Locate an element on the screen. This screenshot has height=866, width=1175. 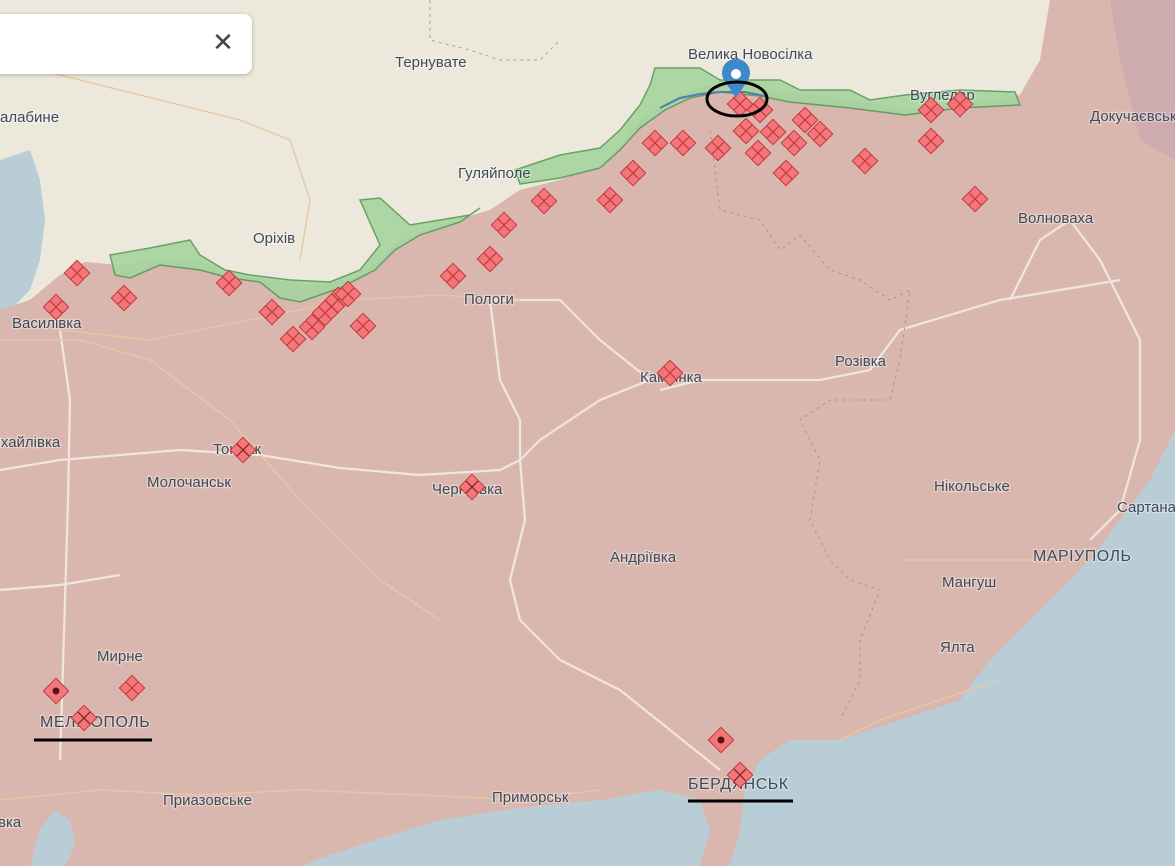
label-mykhailivka: Михайлівка is located at coordinates (30, 442).